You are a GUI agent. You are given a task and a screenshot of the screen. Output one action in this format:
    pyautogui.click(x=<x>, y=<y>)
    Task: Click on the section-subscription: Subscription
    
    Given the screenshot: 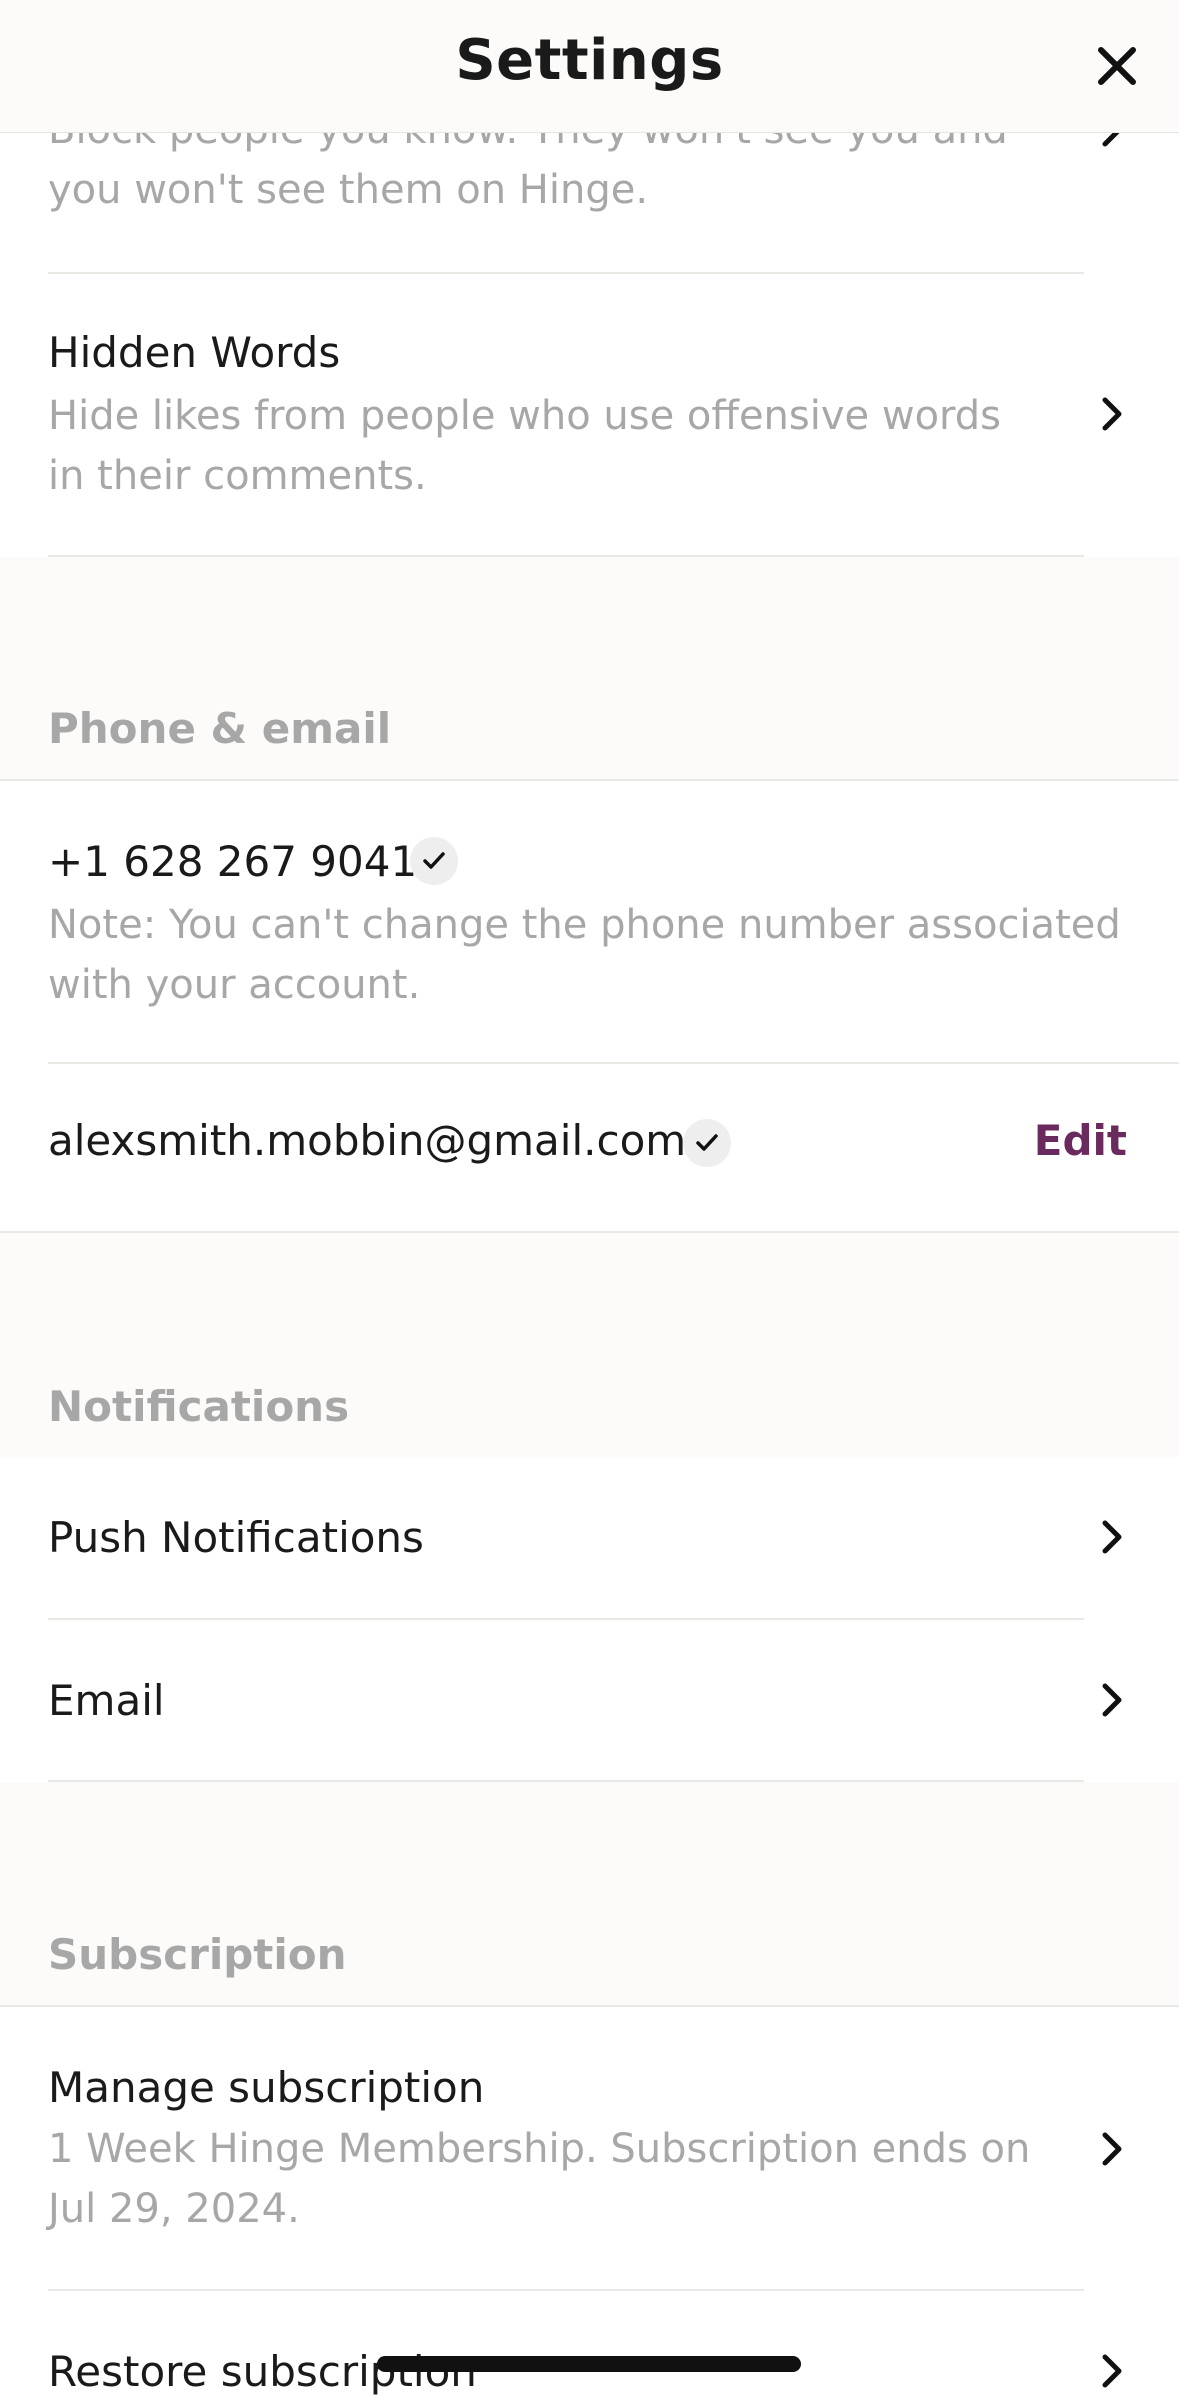 What is the action you would take?
    pyautogui.click(x=589, y=1894)
    